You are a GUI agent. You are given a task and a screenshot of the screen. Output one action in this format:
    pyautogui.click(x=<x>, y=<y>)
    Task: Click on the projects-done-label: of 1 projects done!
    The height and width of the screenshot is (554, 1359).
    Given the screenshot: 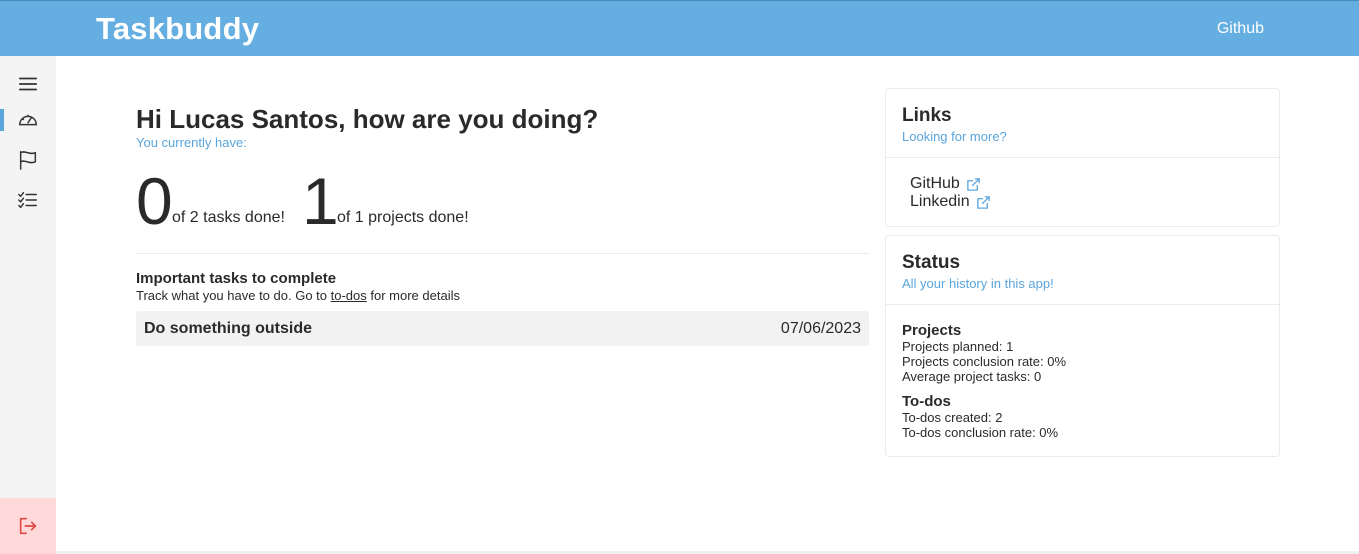 What is the action you would take?
    pyautogui.click(x=403, y=217)
    